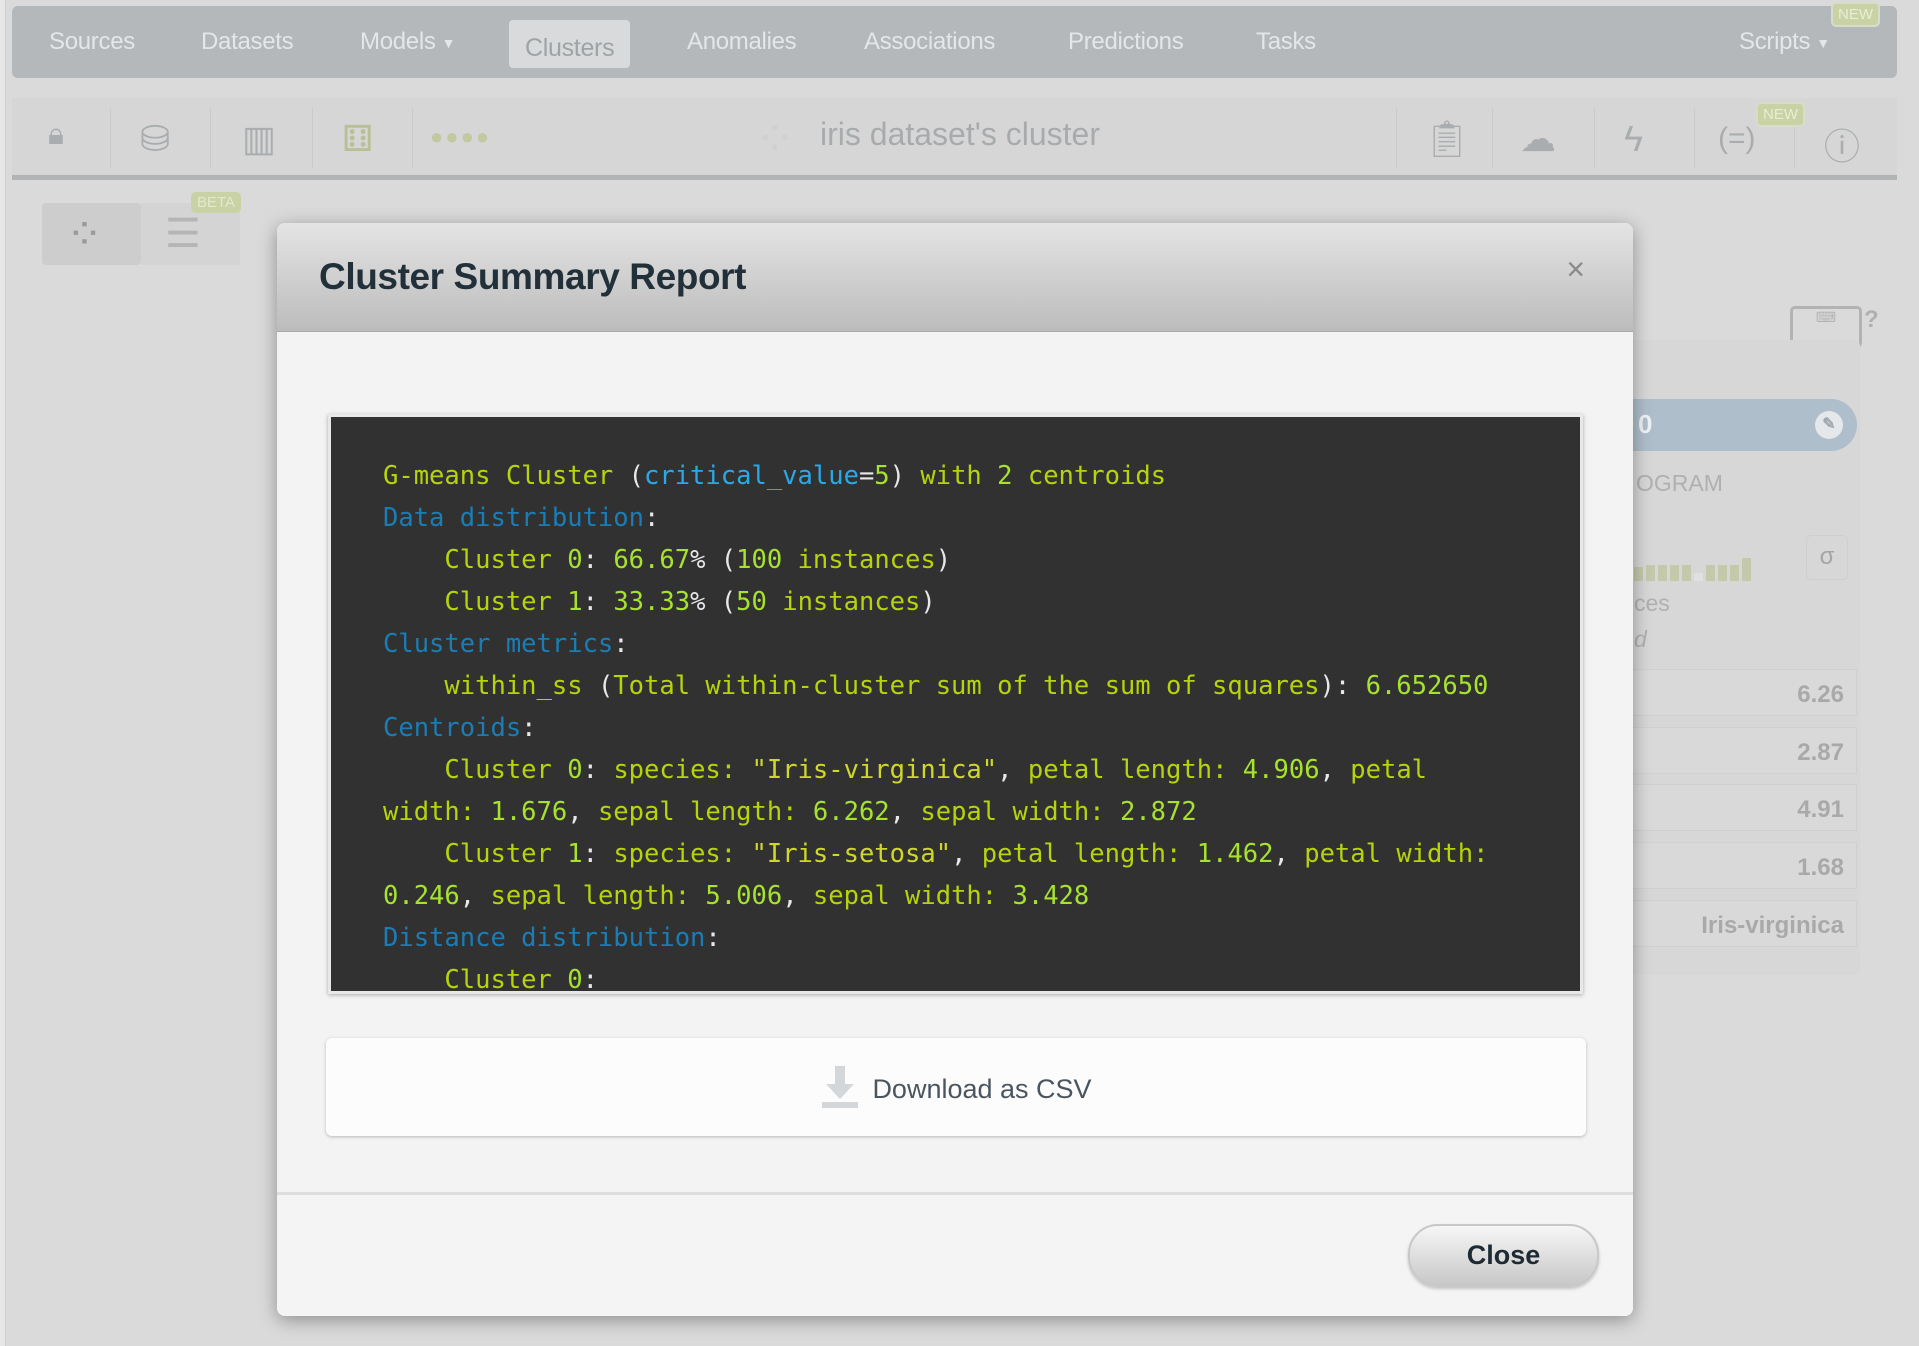 The height and width of the screenshot is (1346, 1919). I want to click on beta-badge: BETA, so click(216, 202).